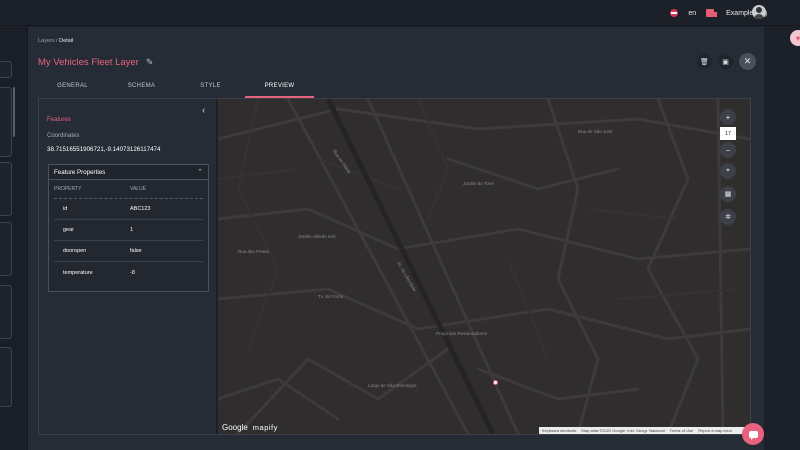 The width and height of the screenshot is (800, 450). I want to click on fit-bounds-button: ⌖, so click(728, 171).